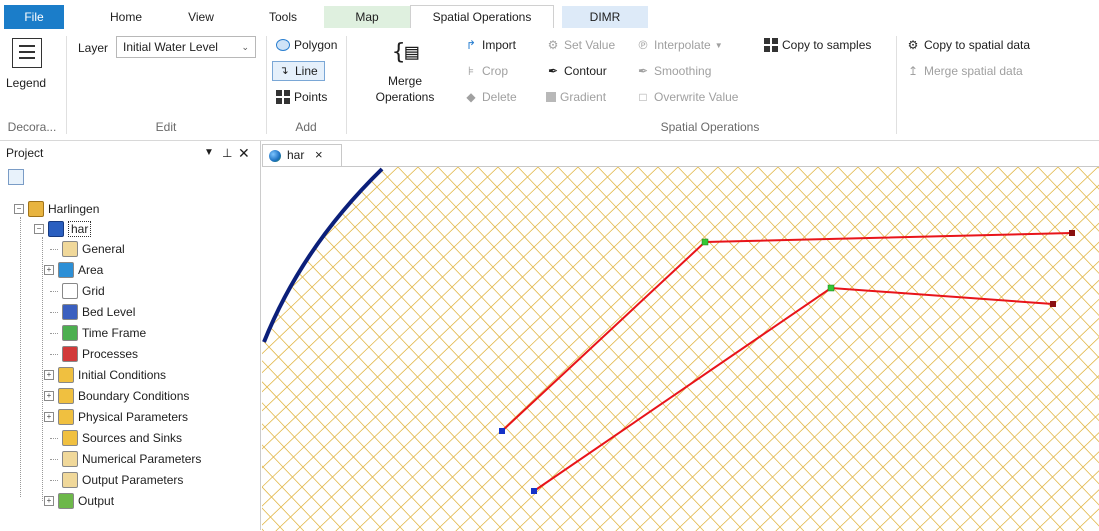  What do you see at coordinates (673, 71) in the screenshot?
I see `smoothing-button: ✒ Smoothing` at bounding box center [673, 71].